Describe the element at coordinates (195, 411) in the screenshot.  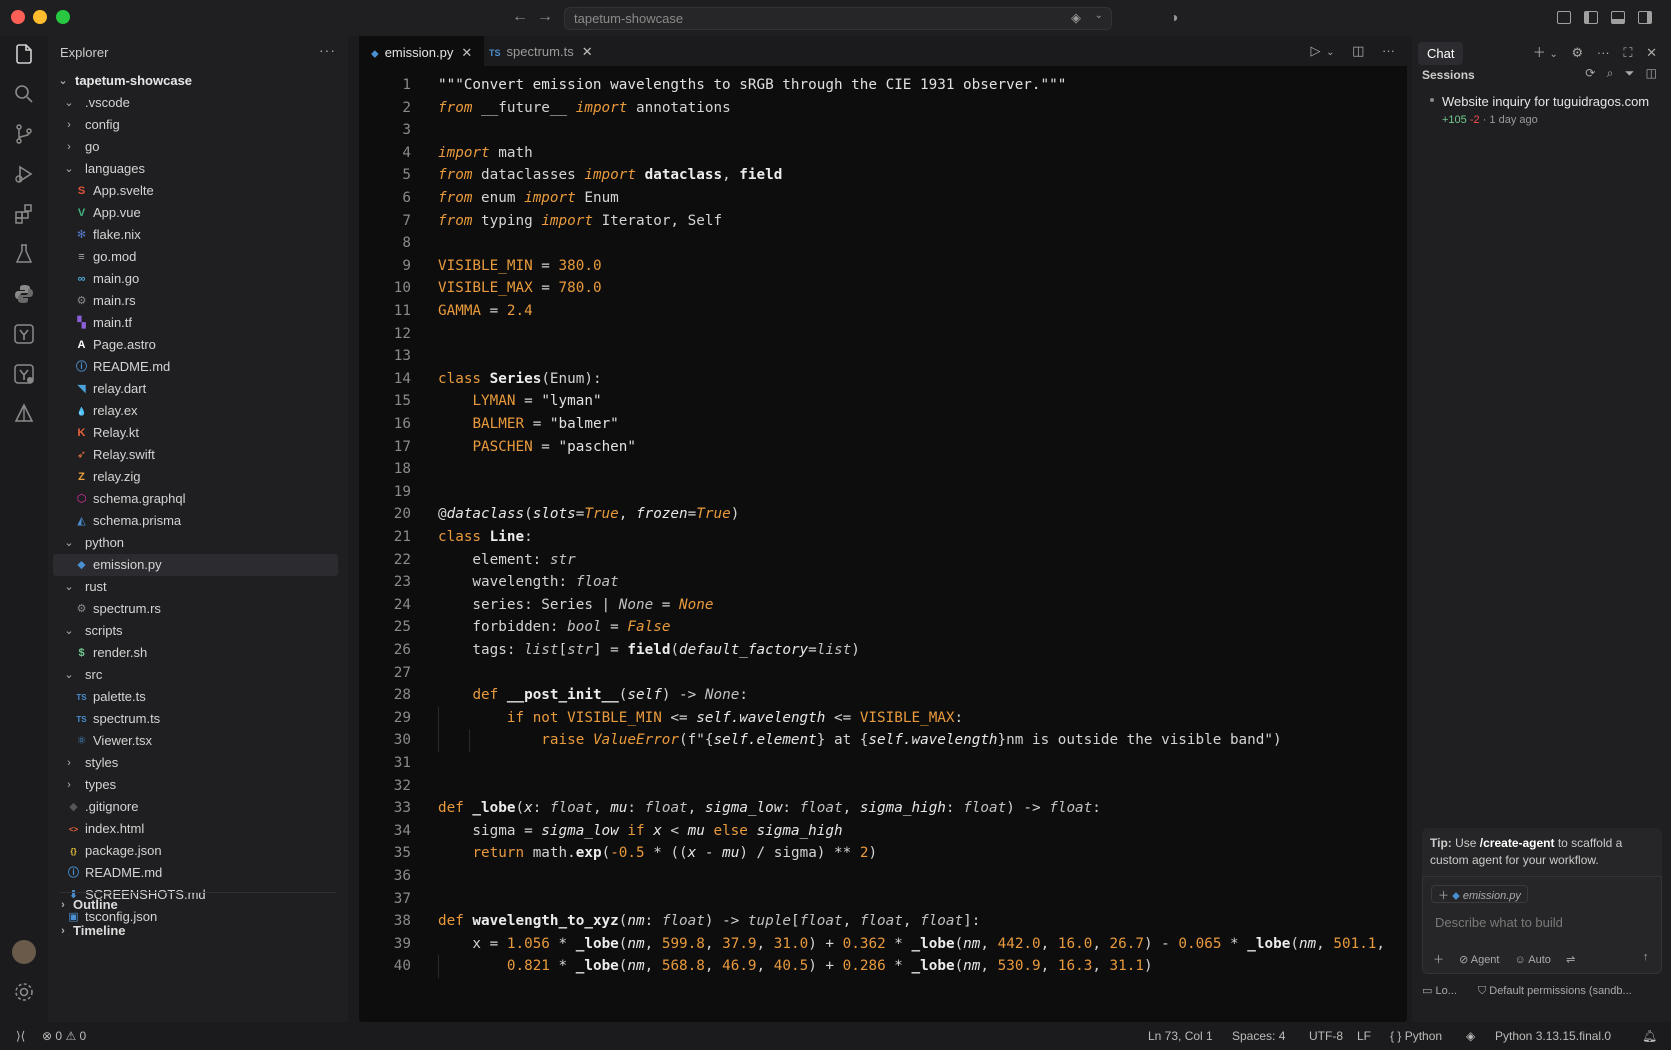
I see `tree-file: 💧 relay.ex` at that location.